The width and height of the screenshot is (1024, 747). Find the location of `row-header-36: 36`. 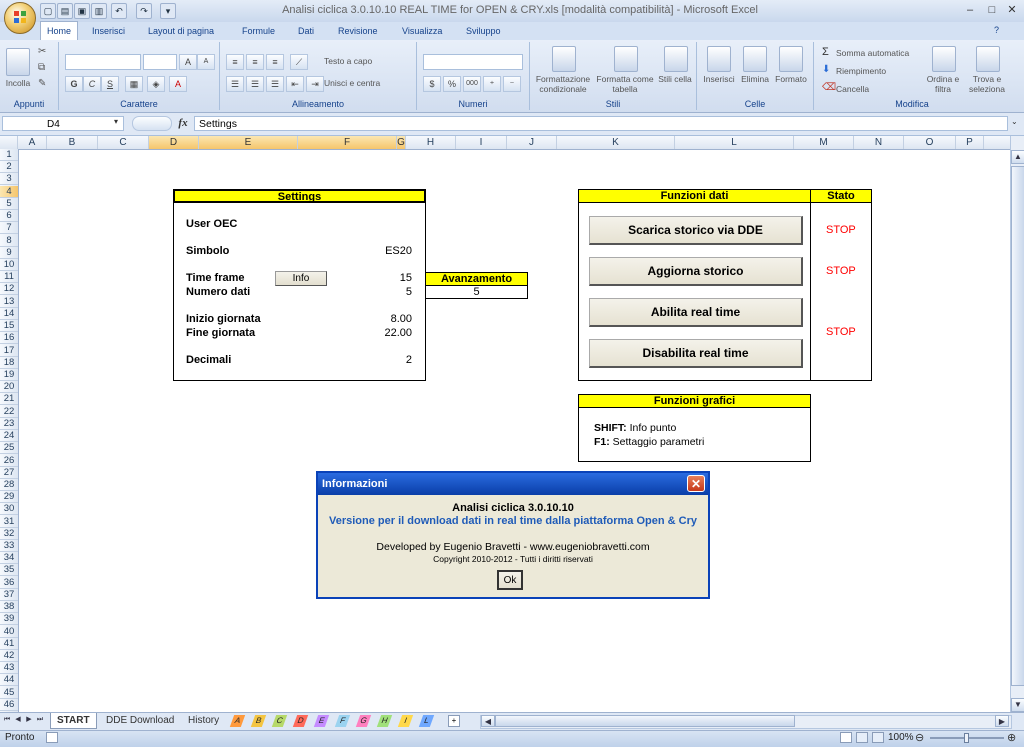

row-header-36: 36 is located at coordinates (9, 583).